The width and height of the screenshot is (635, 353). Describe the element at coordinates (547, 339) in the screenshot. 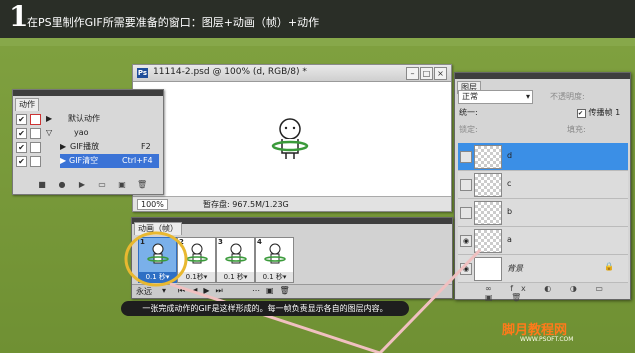

I see `site-logo-url: WWW.PSOFT.COM` at that location.